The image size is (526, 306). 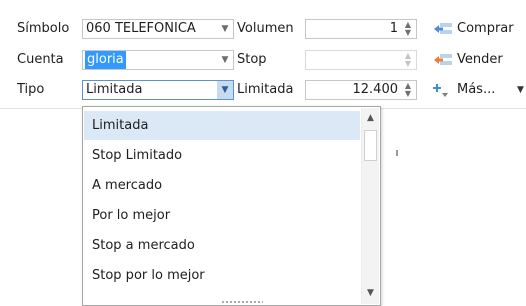 I want to click on tipo-combo: Limitada ▼, so click(x=158, y=90).